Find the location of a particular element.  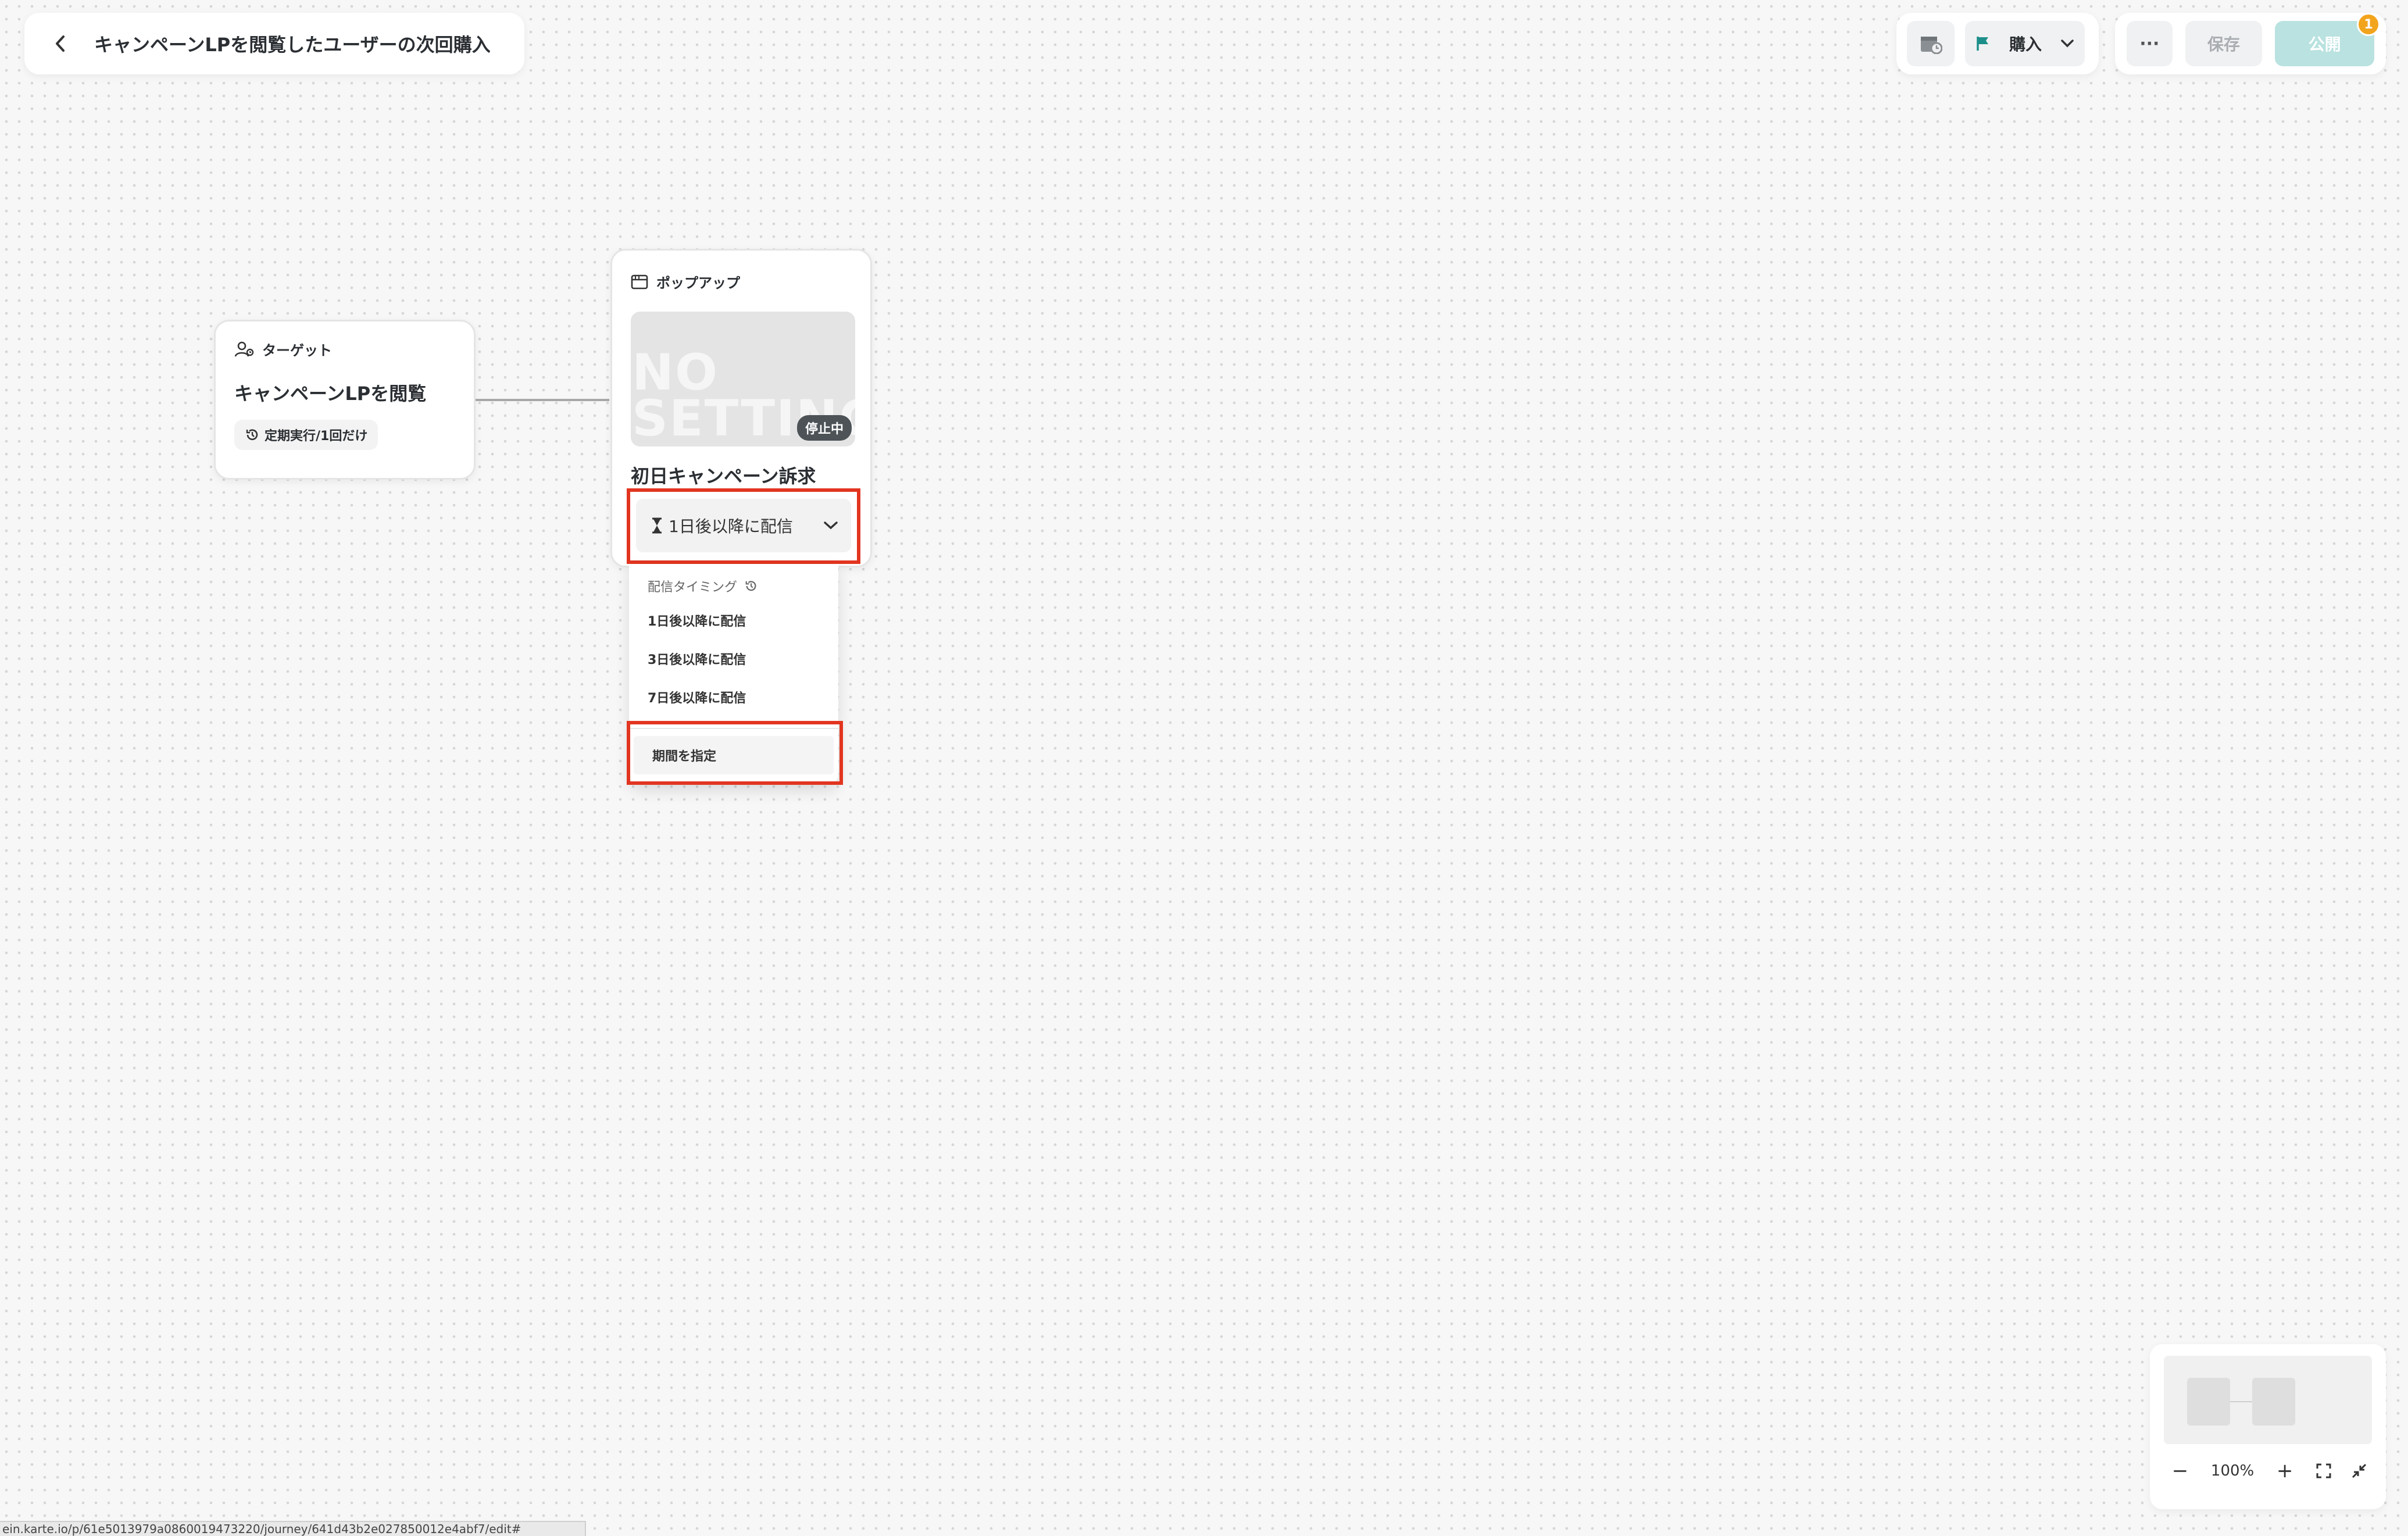

schedule-badge: 定期実行/1回だけ is located at coordinates (306, 435).